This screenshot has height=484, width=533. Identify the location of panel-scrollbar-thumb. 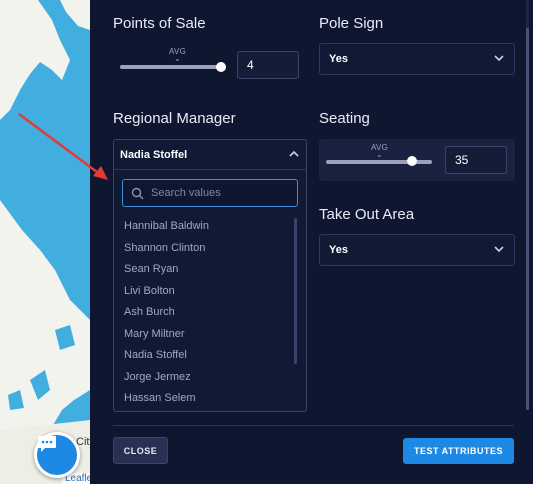
(527, 219).